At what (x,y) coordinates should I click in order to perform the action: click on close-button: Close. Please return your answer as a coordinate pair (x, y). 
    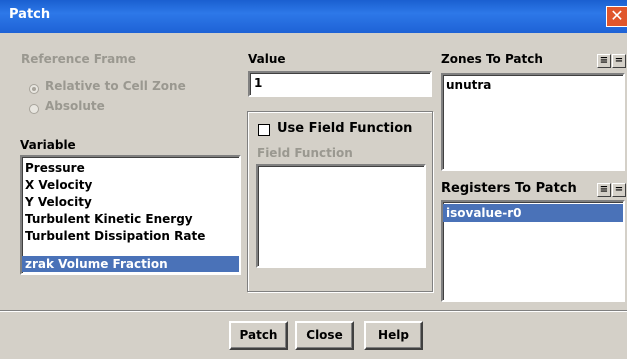
    Looking at the image, I should click on (324, 335).